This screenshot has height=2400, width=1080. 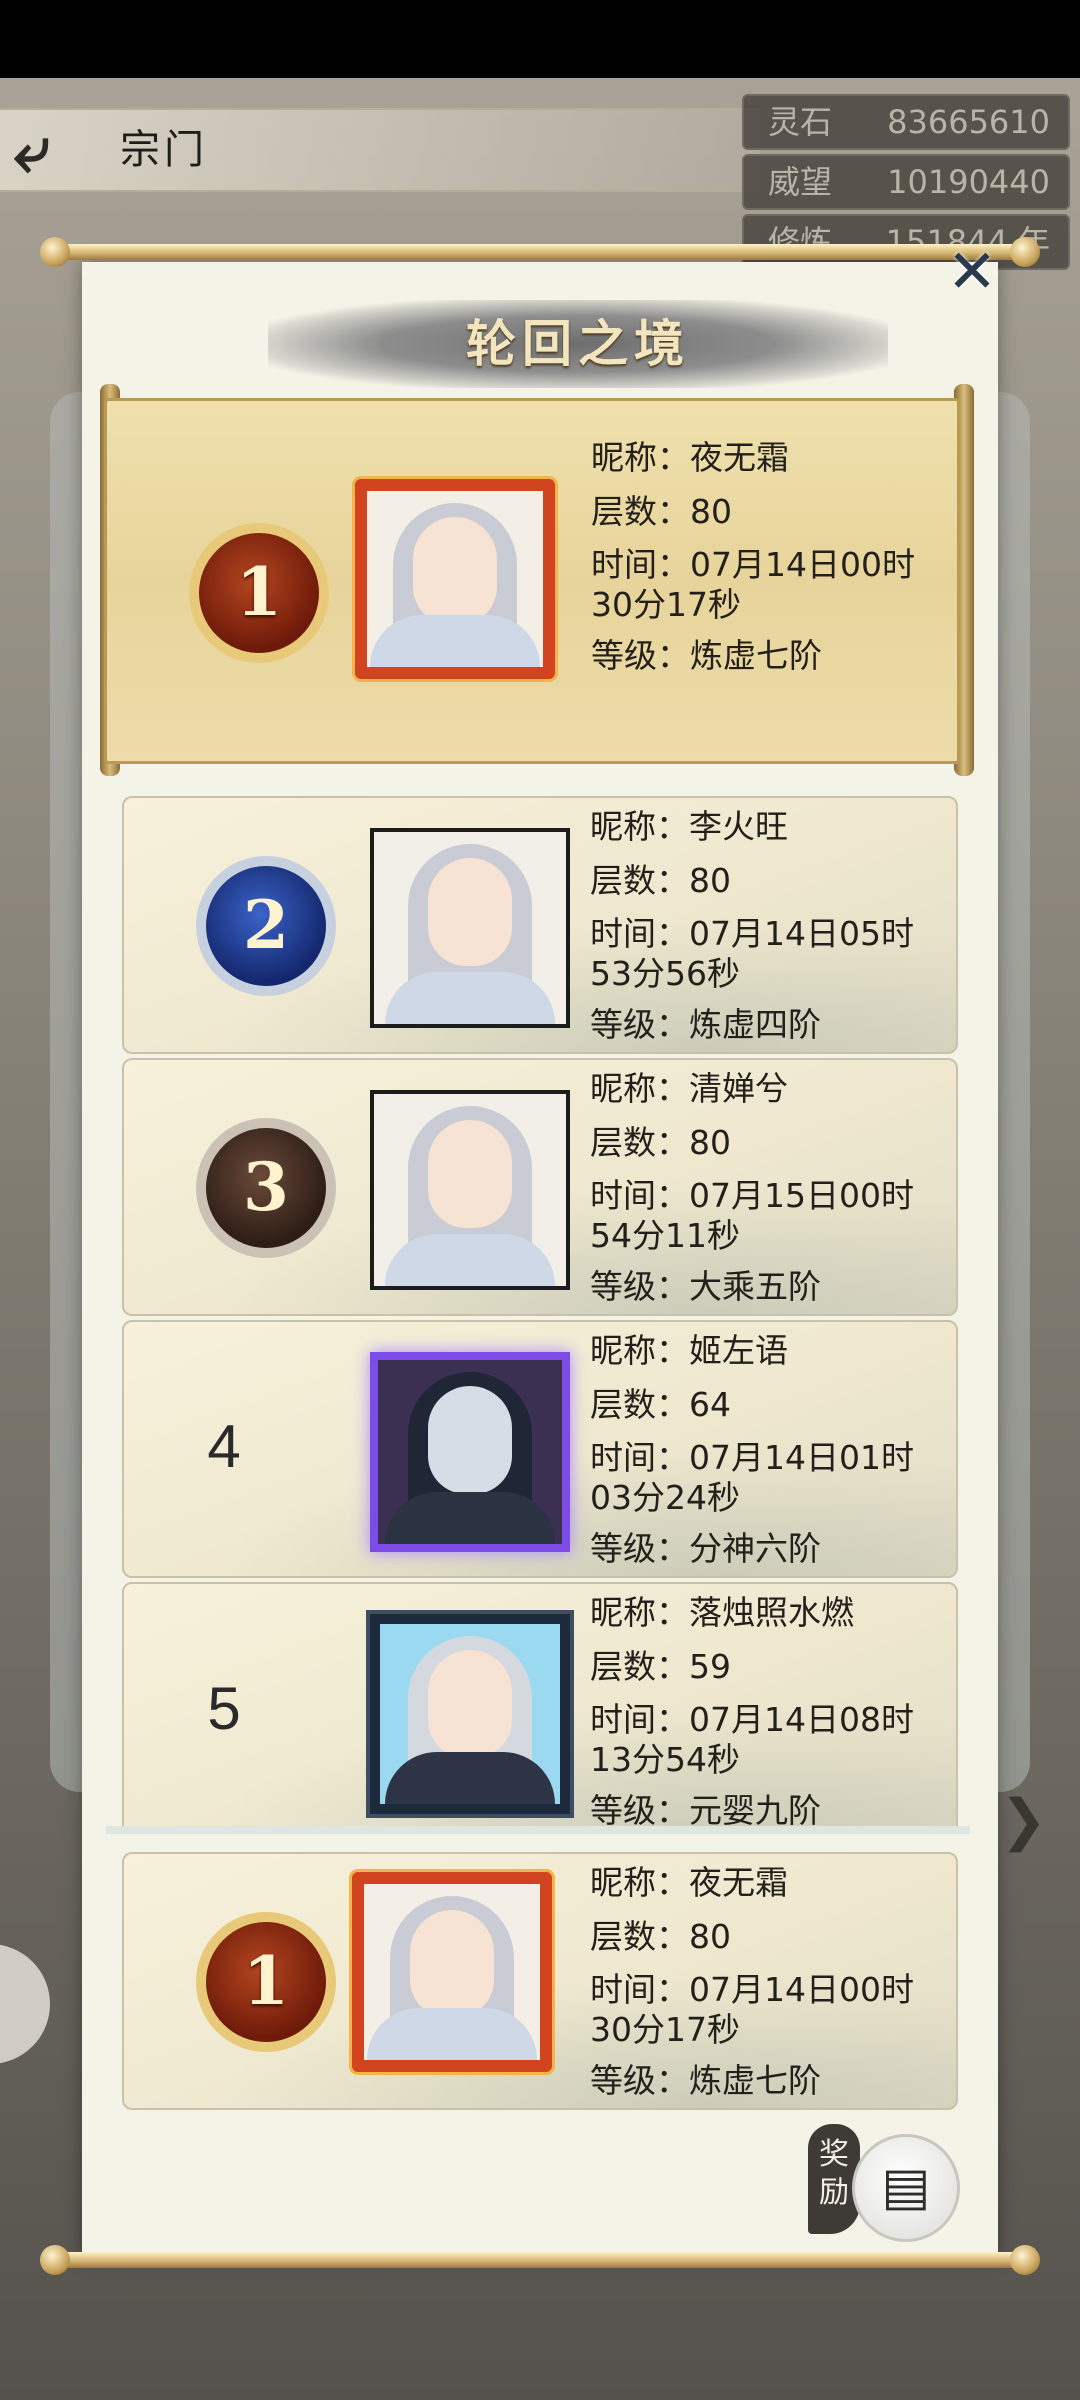 What do you see at coordinates (540, 2260) in the screenshot?
I see `scroll-rod-bottom` at bounding box center [540, 2260].